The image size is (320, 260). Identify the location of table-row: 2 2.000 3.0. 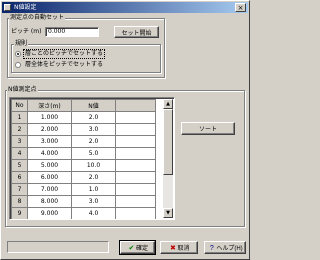
(83, 129).